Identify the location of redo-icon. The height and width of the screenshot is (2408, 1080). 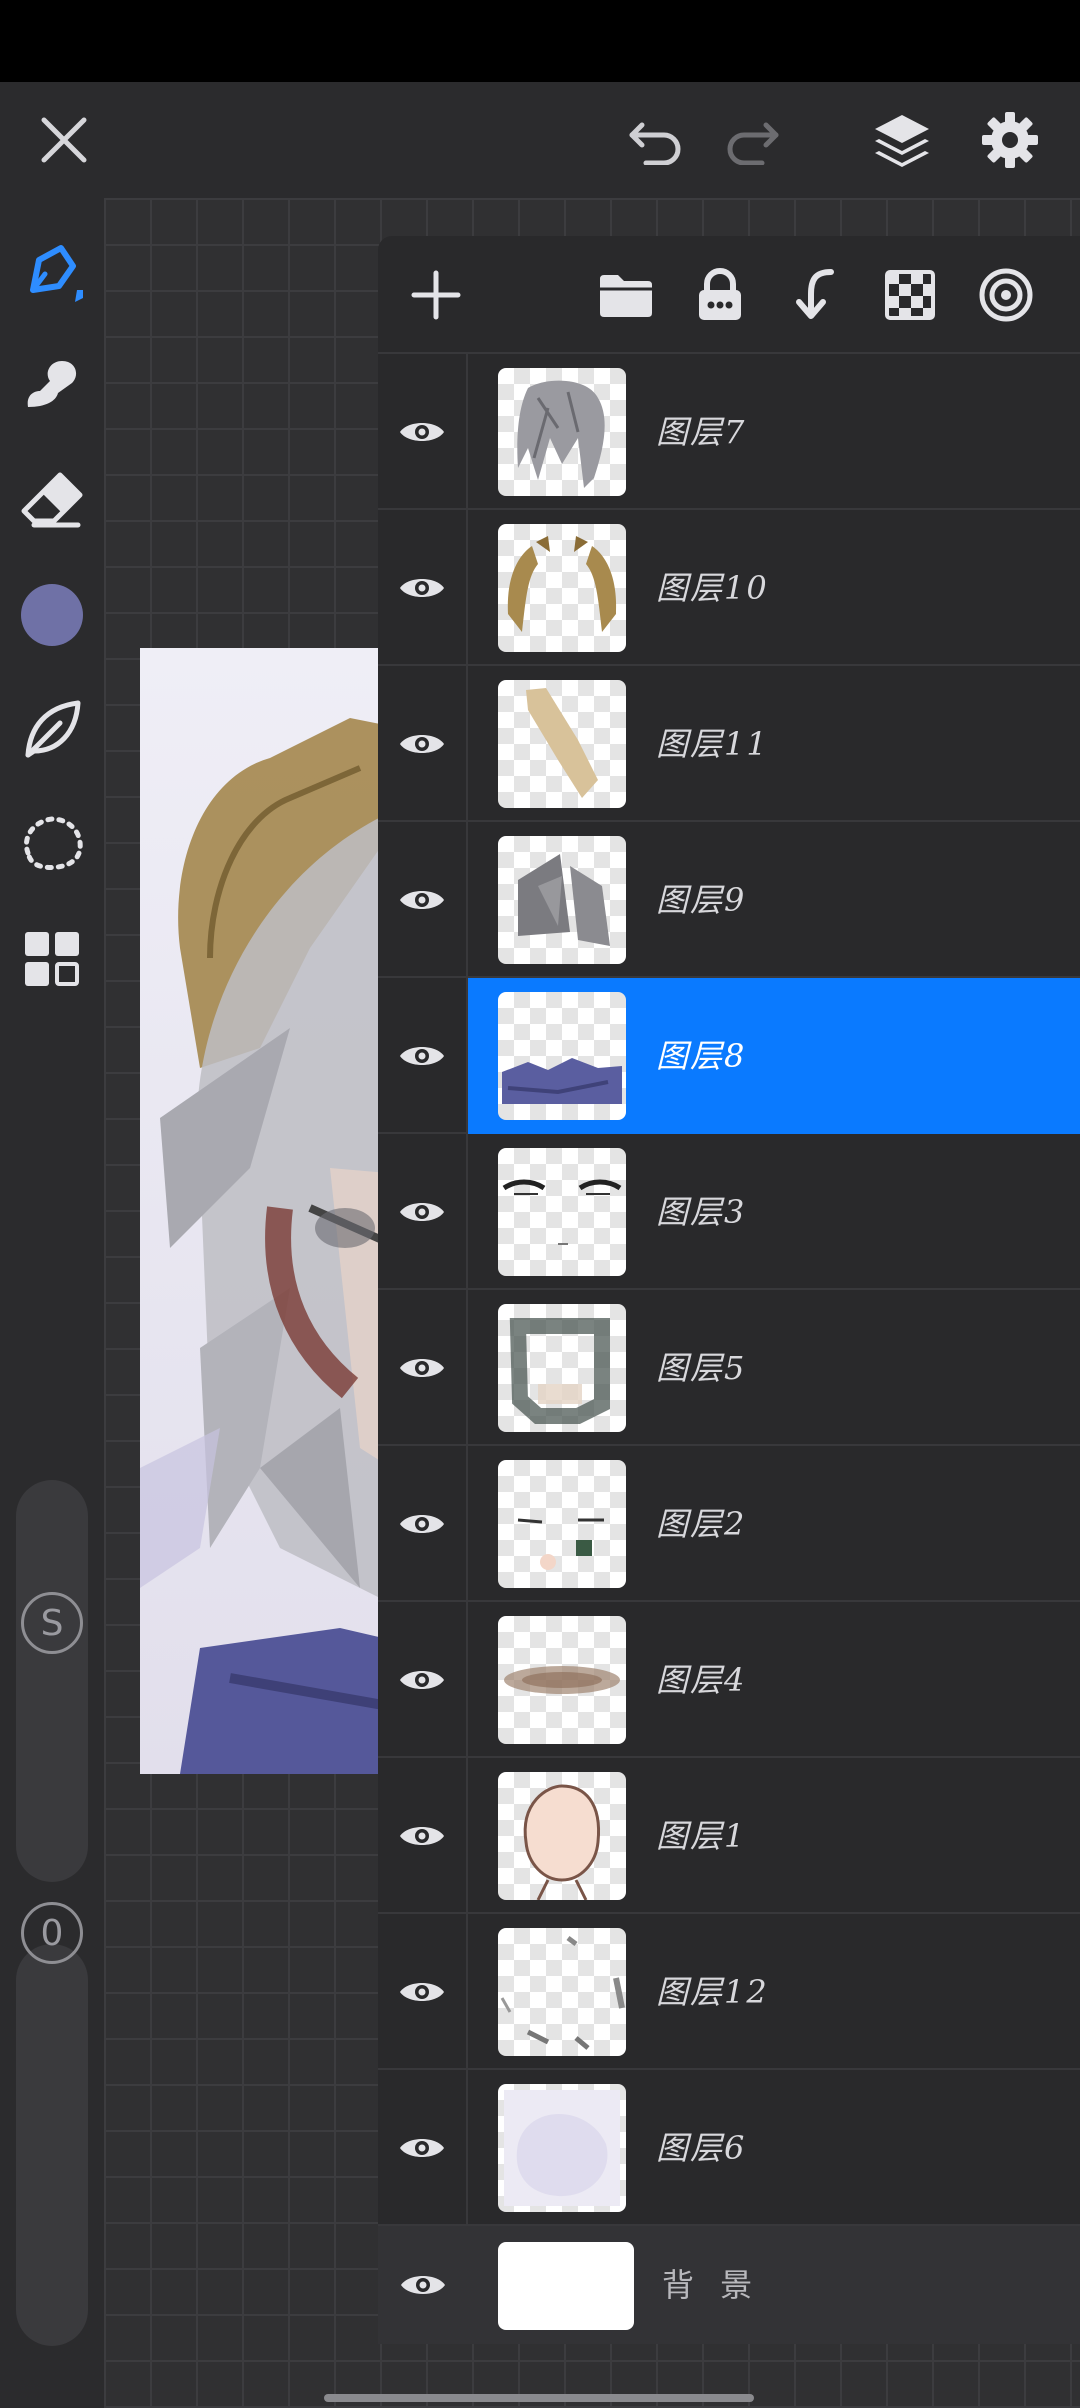
(753, 143).